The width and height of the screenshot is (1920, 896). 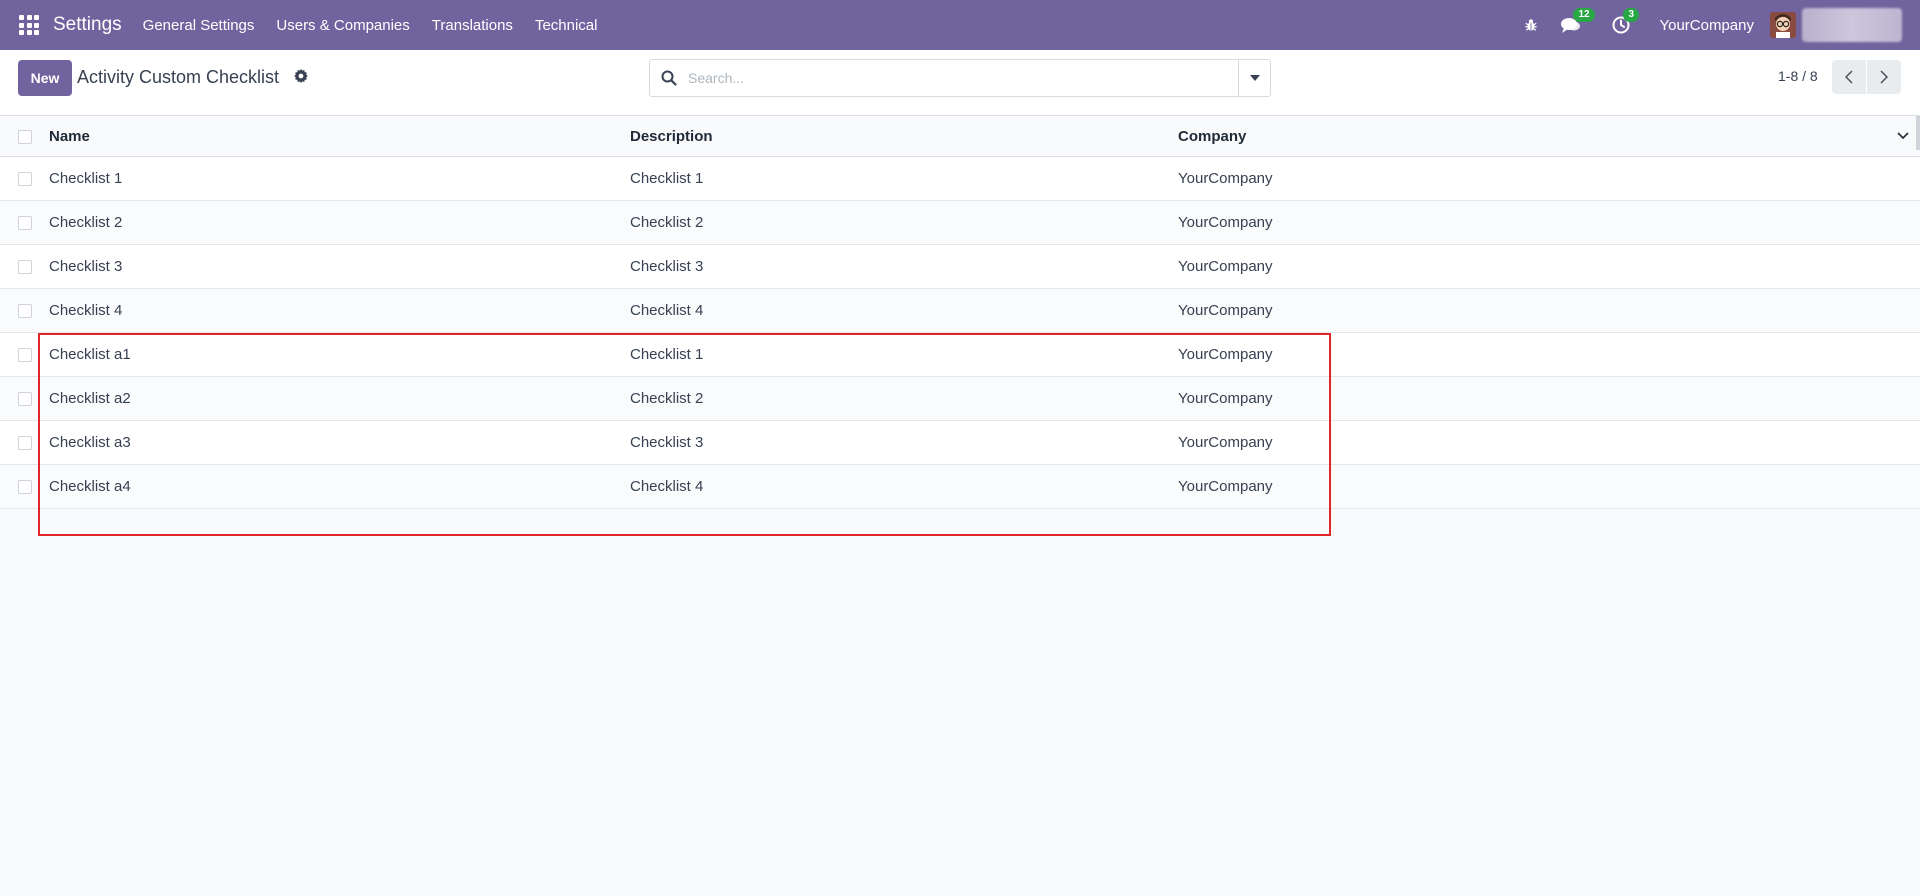 I want to click on pager-previous-button, so click(x=1849, y=77).